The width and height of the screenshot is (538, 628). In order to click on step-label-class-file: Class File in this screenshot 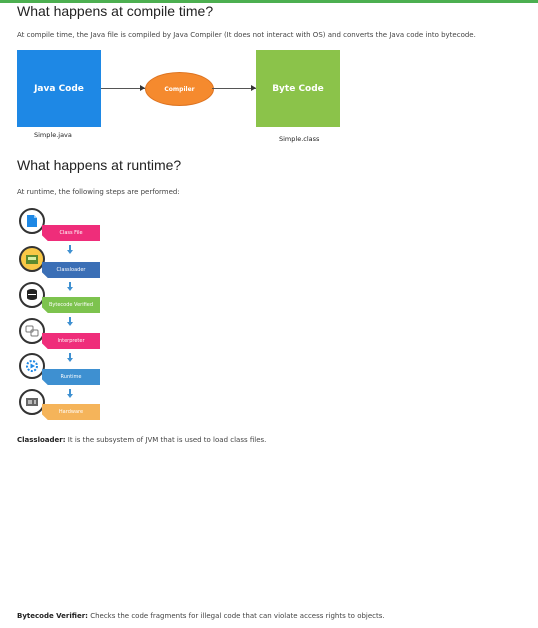, I will do `click(71, 233)`.